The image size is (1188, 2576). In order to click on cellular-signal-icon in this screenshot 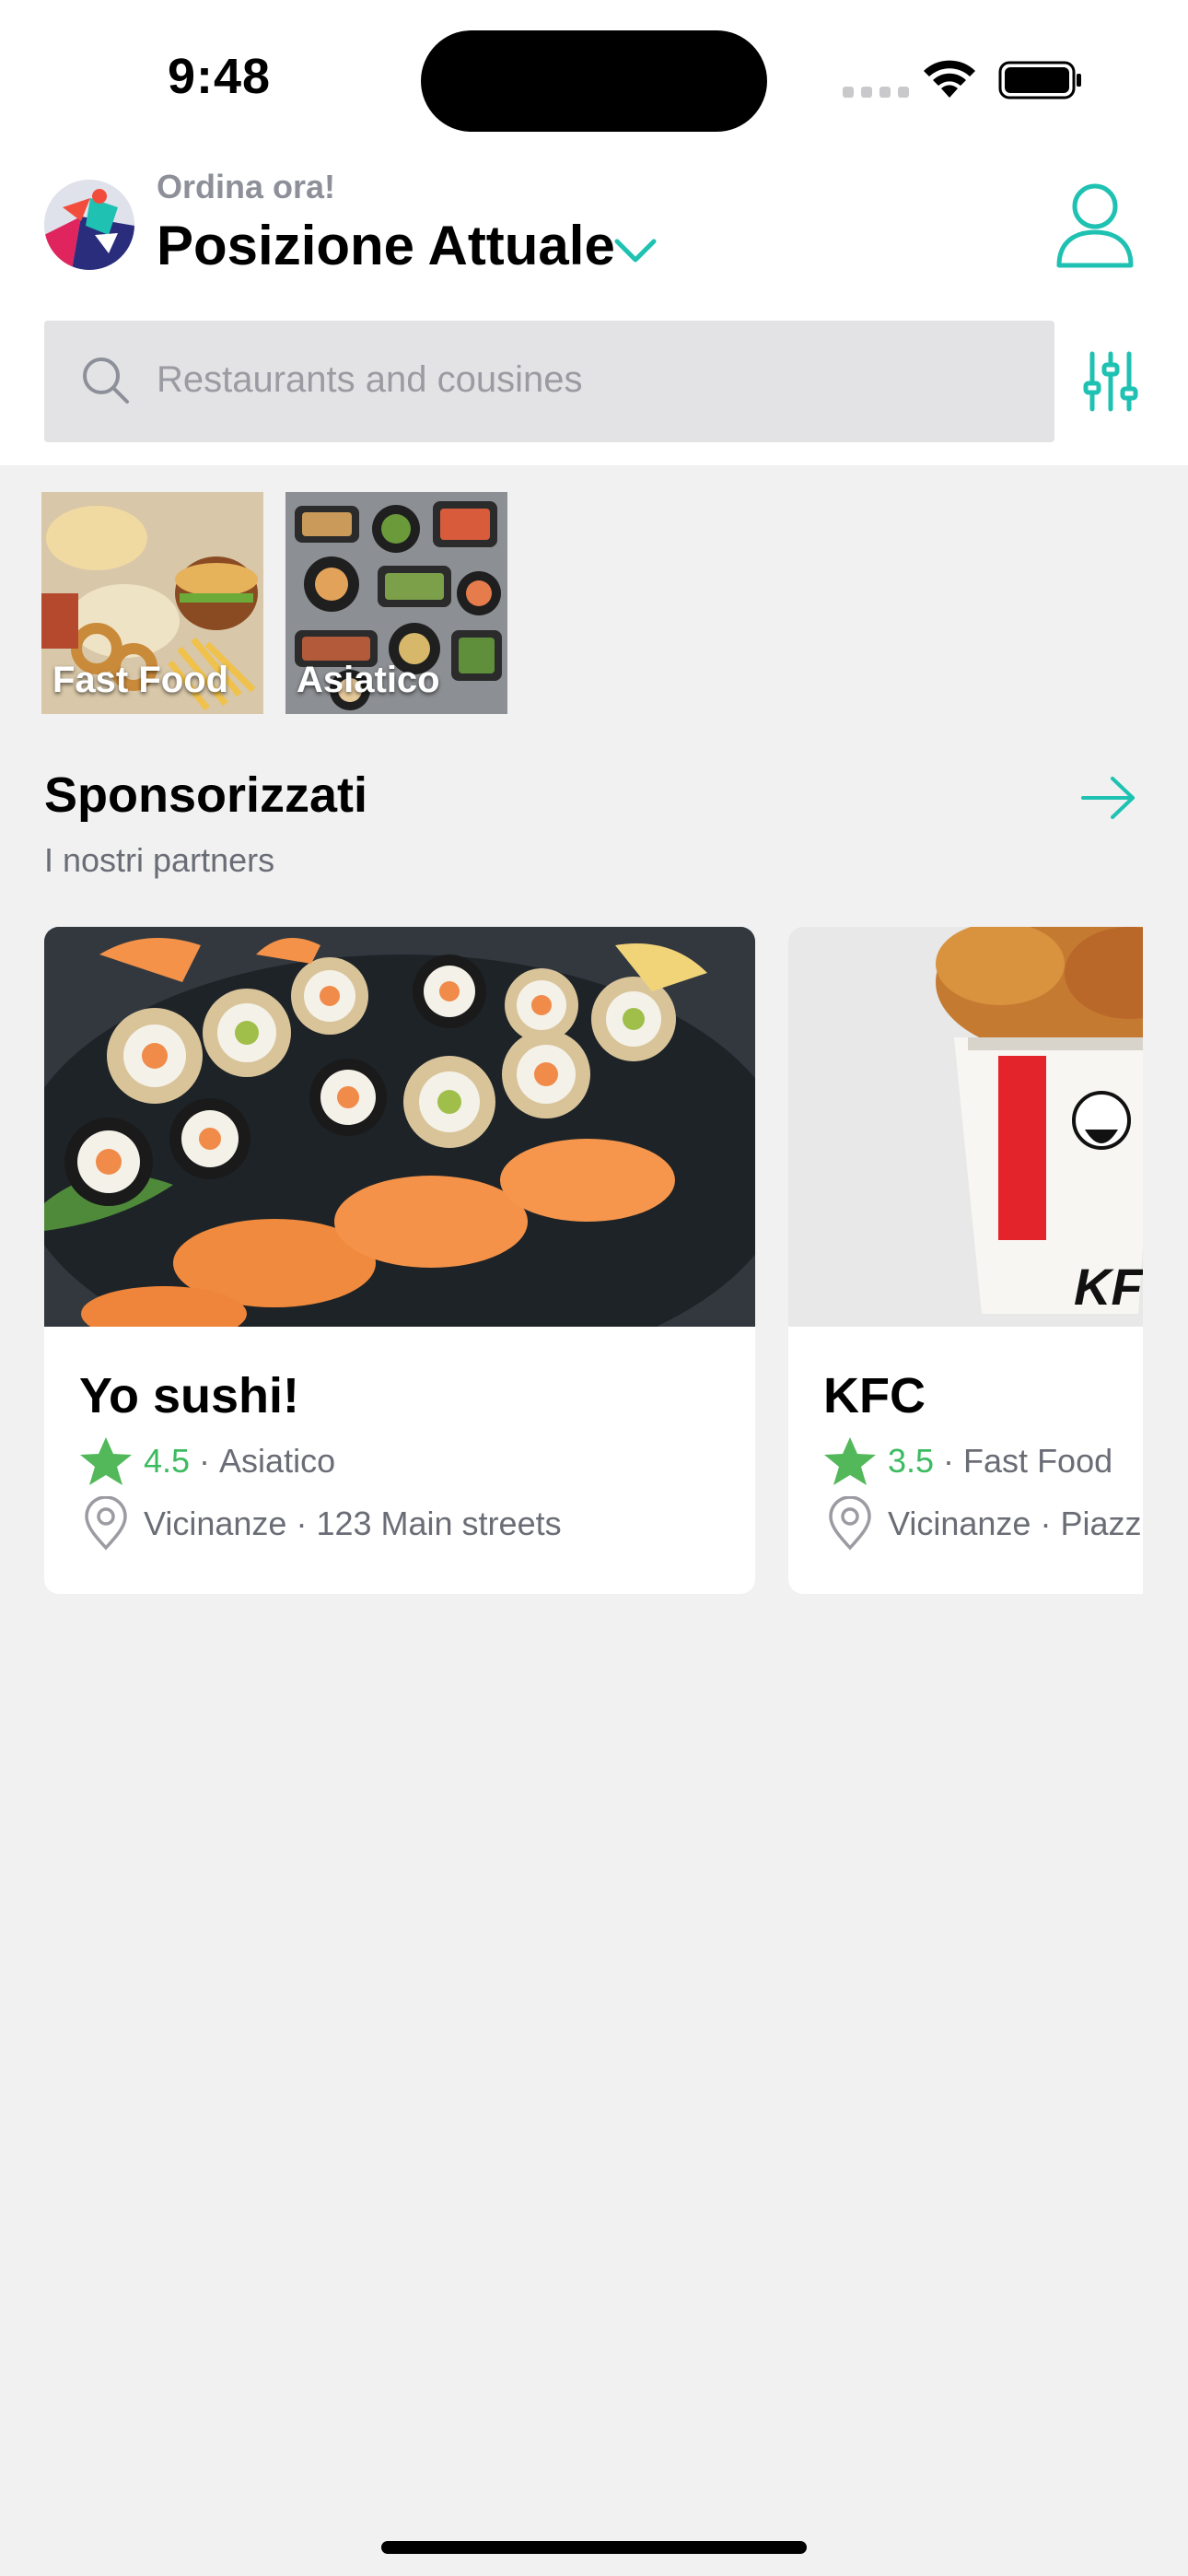, I will do `click(876, 92)`.